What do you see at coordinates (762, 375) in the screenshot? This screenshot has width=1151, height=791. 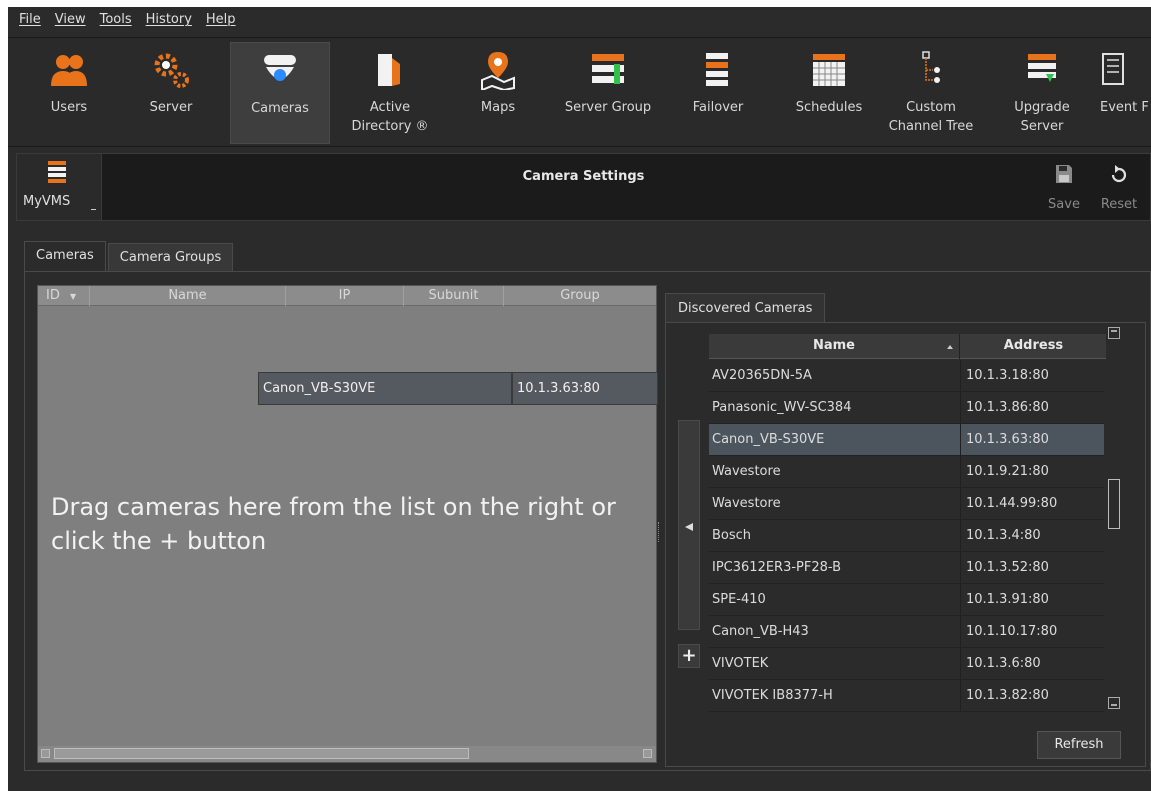 I see `camera-name: AV20365DN-5A` at bounding box center [762, 375].